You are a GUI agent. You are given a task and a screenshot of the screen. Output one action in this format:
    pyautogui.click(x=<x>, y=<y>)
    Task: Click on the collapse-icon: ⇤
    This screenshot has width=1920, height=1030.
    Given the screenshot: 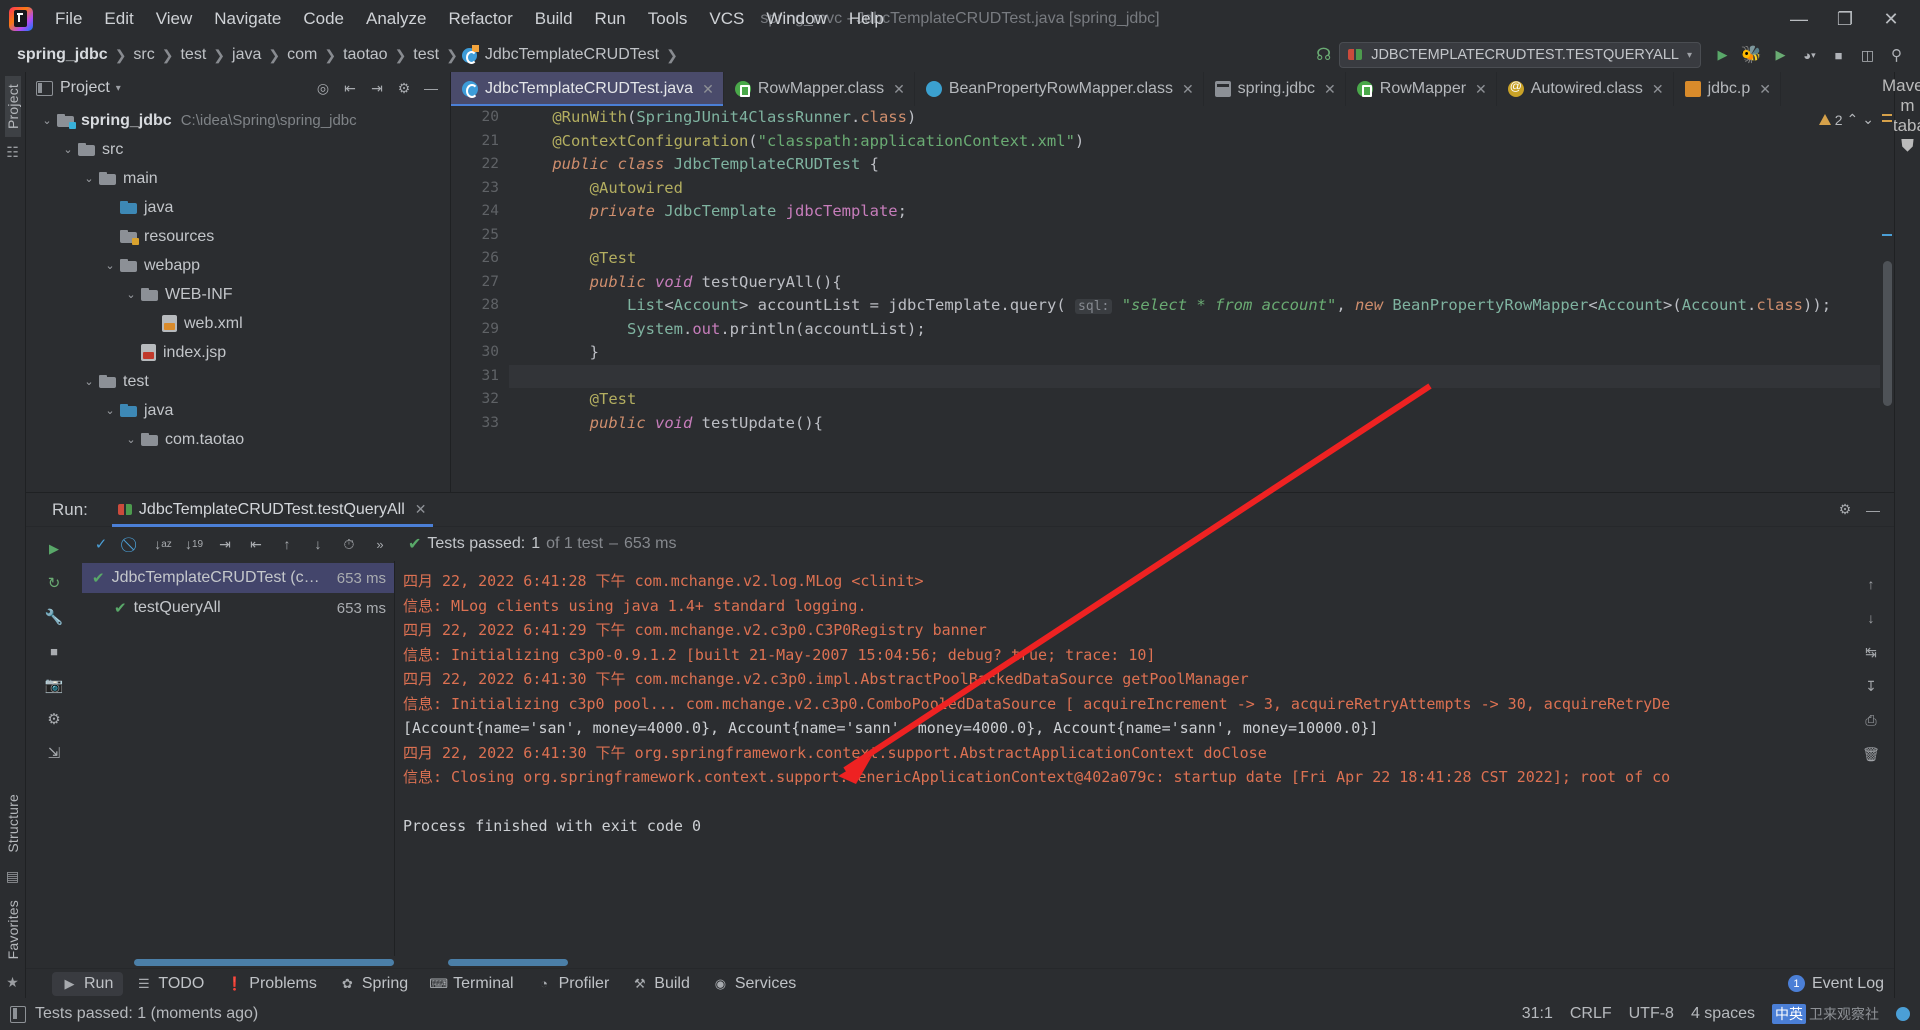 What is the action you would take?
    pyautogui.click(x=350, y=88)
    